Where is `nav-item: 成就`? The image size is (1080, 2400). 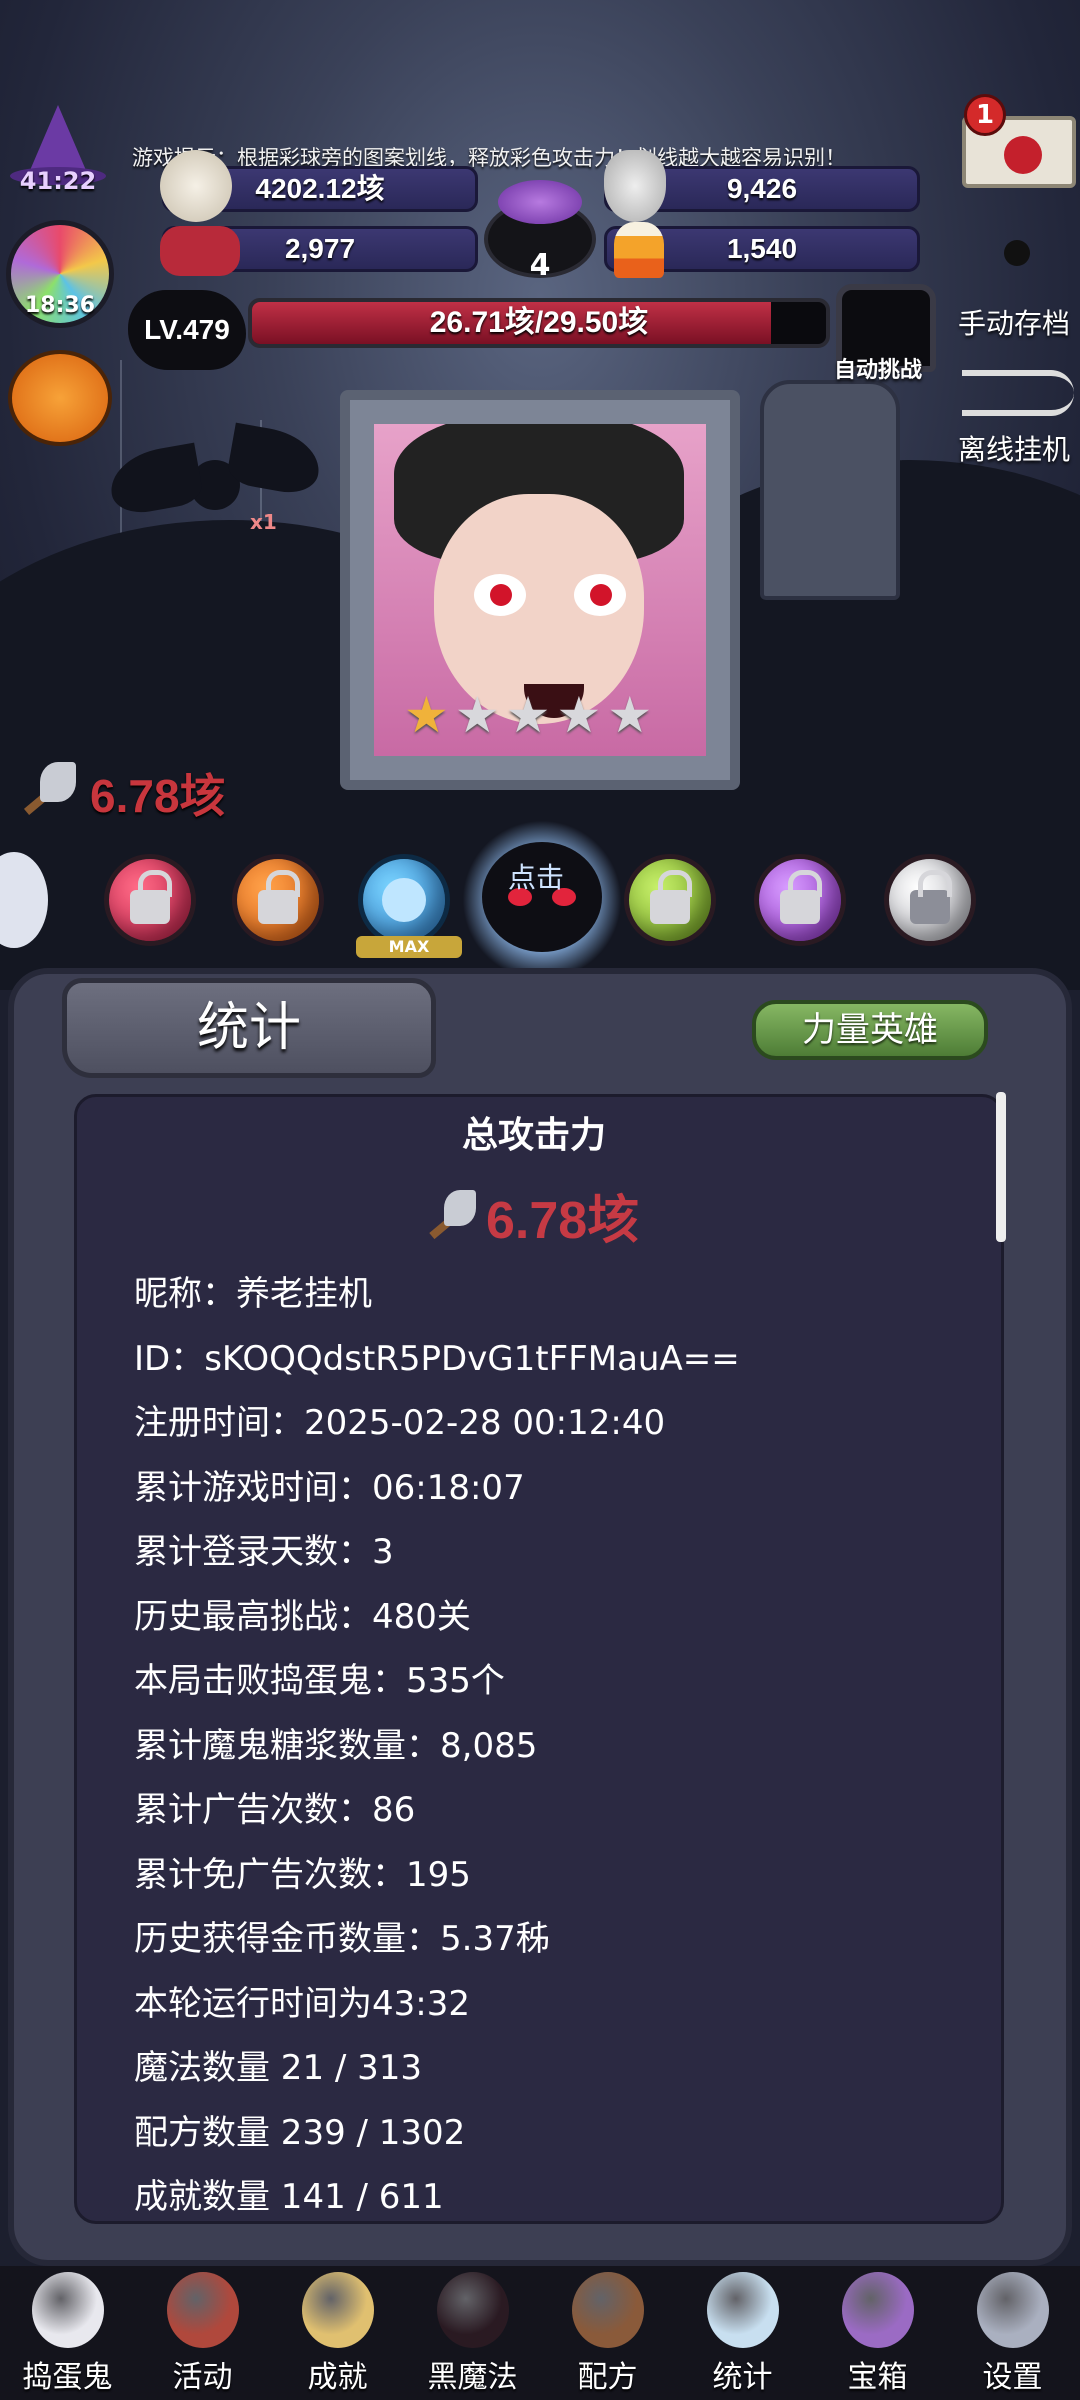 nav-item: 成就 is located at coordinates (337, 2333).